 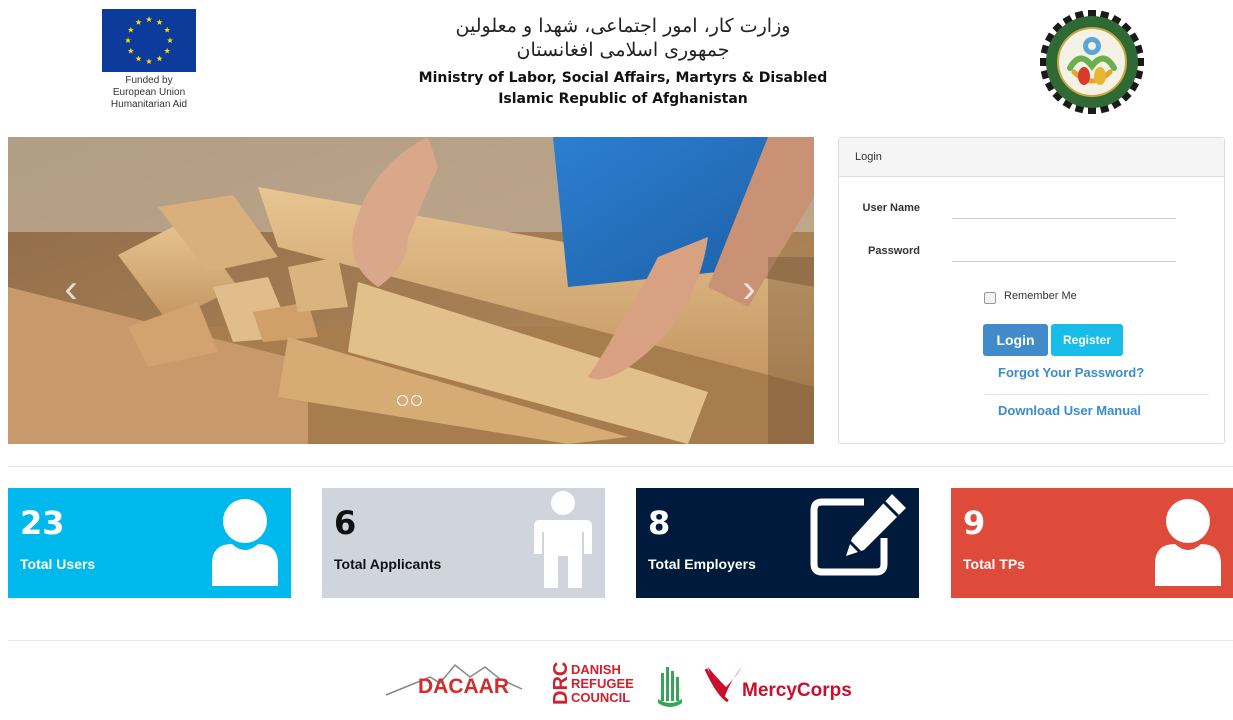 I want to click on mercycorps-logo: MercyCorps, so click(x=778, y=685).